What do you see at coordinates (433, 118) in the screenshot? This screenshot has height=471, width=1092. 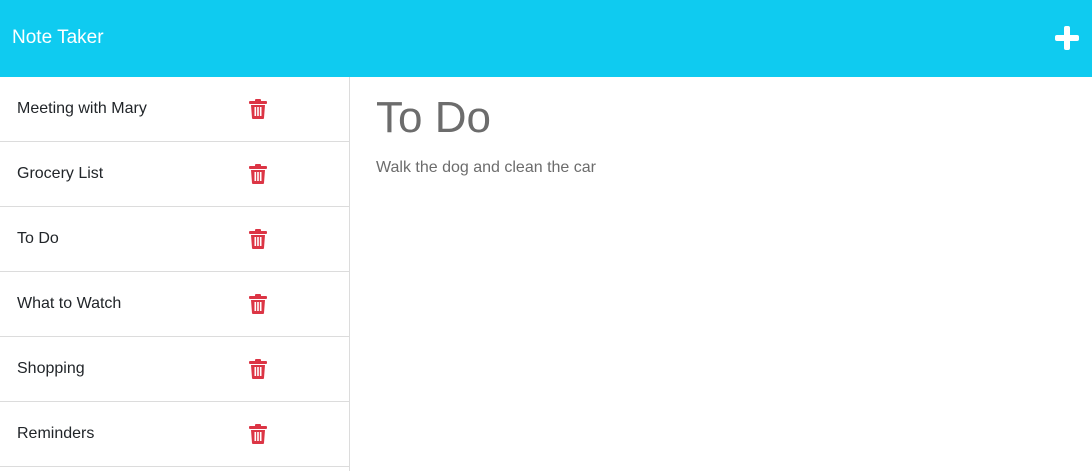 I see `note-title-field: To Do` at bounding box center [433, 118].